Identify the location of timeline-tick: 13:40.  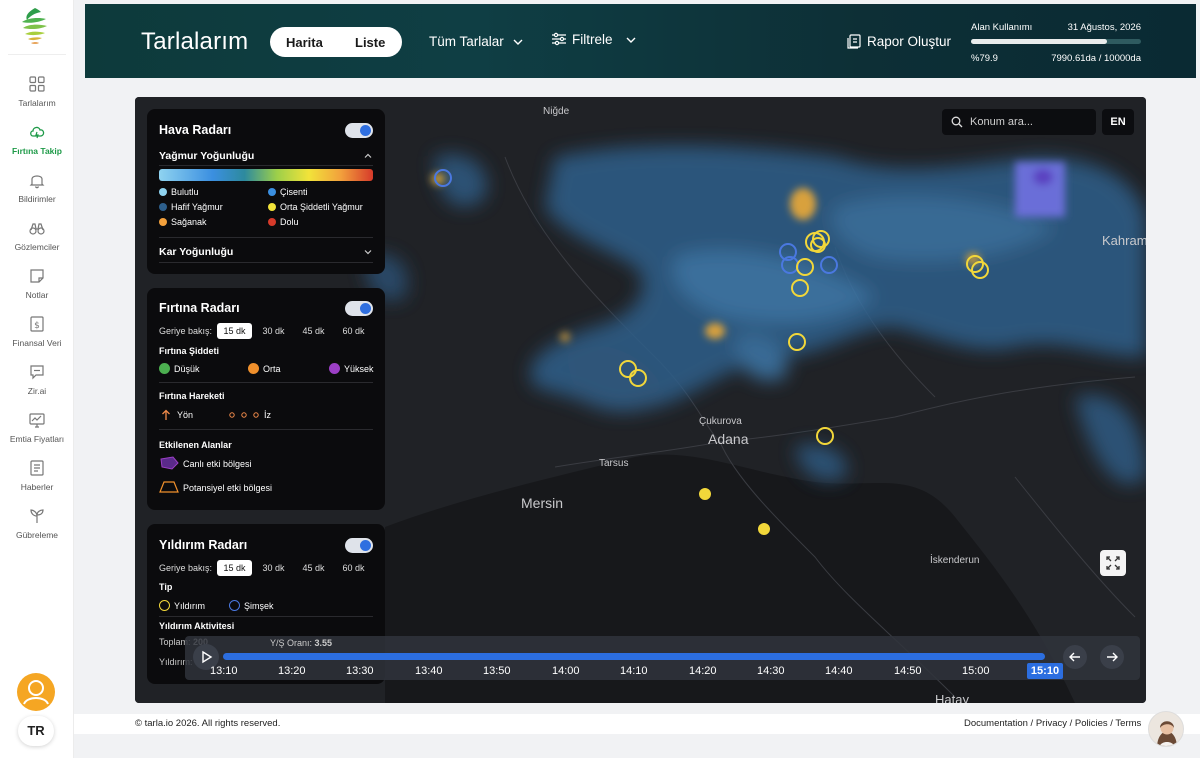
(429, 671).